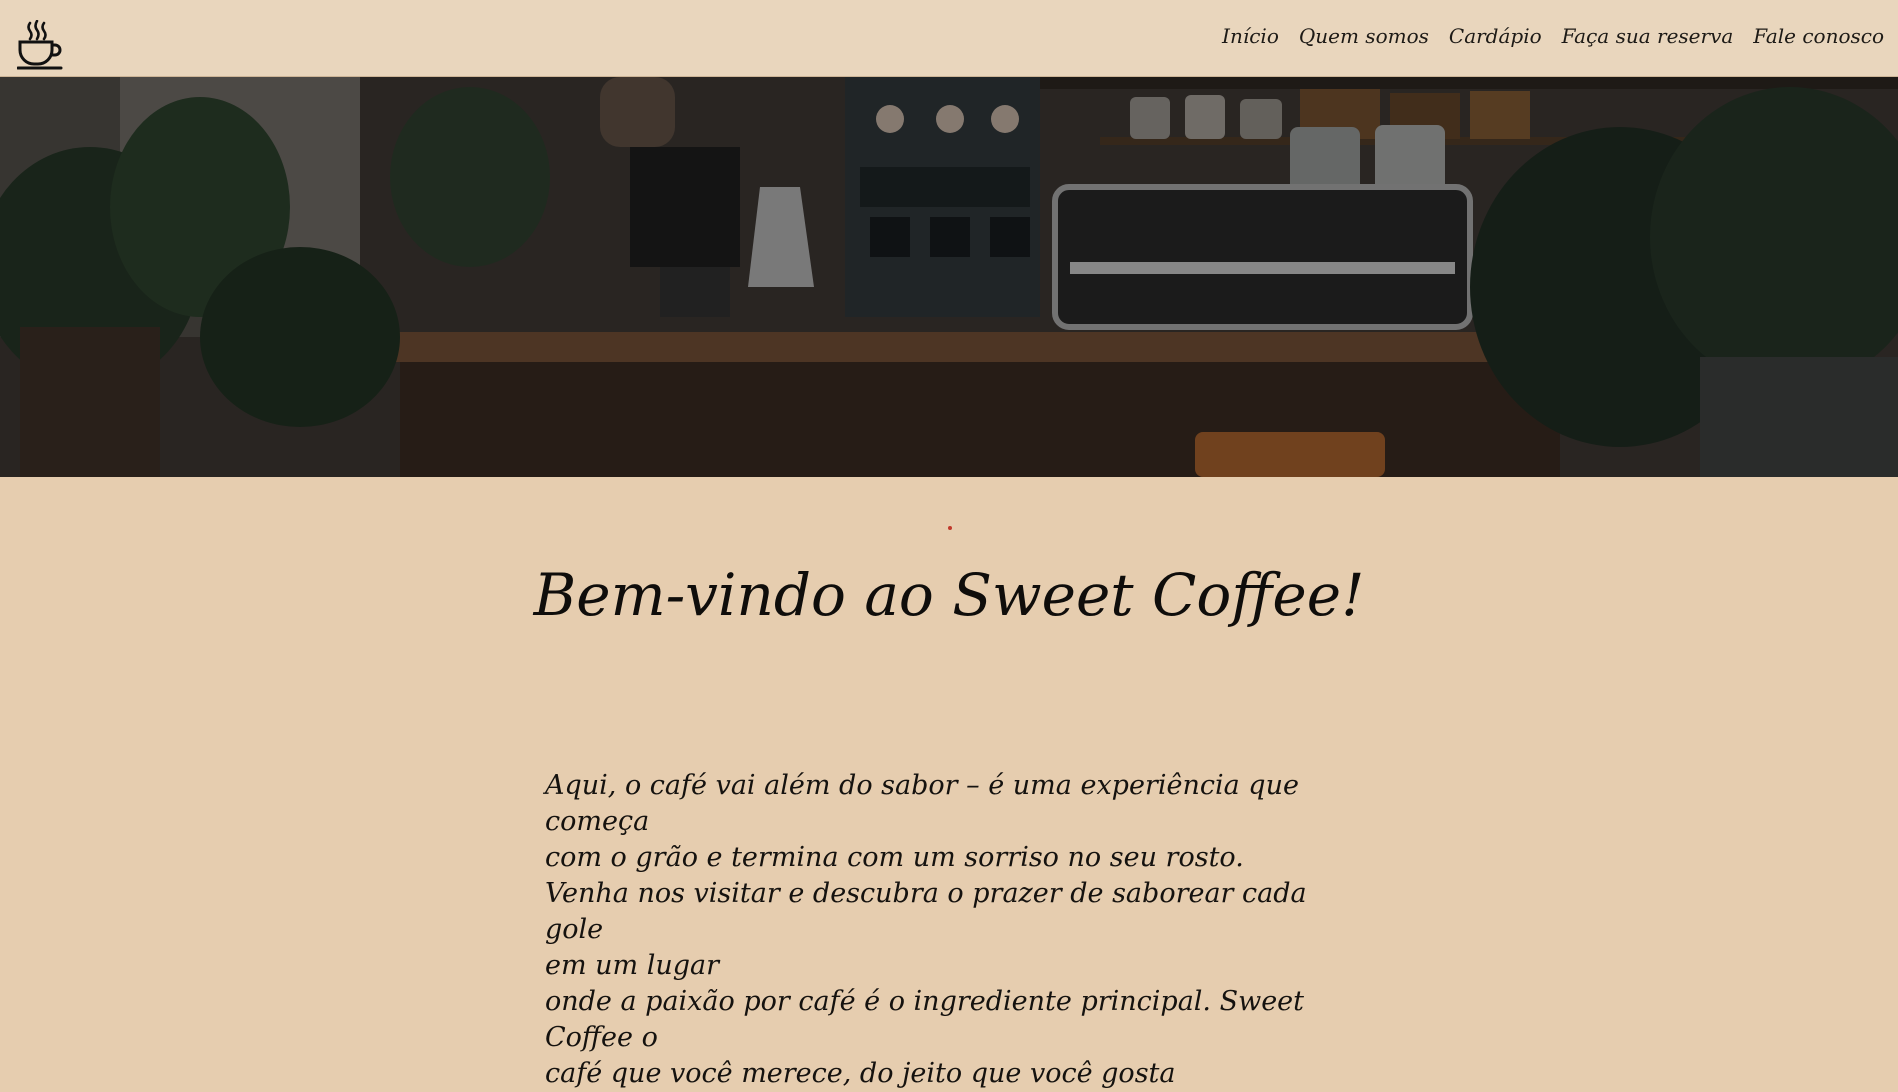  What do you see at coordinates (1818, 36) in the screenshot?
I see `nav-link-fale-conosco: Fale conosco` at bounding box center [1818, 36].